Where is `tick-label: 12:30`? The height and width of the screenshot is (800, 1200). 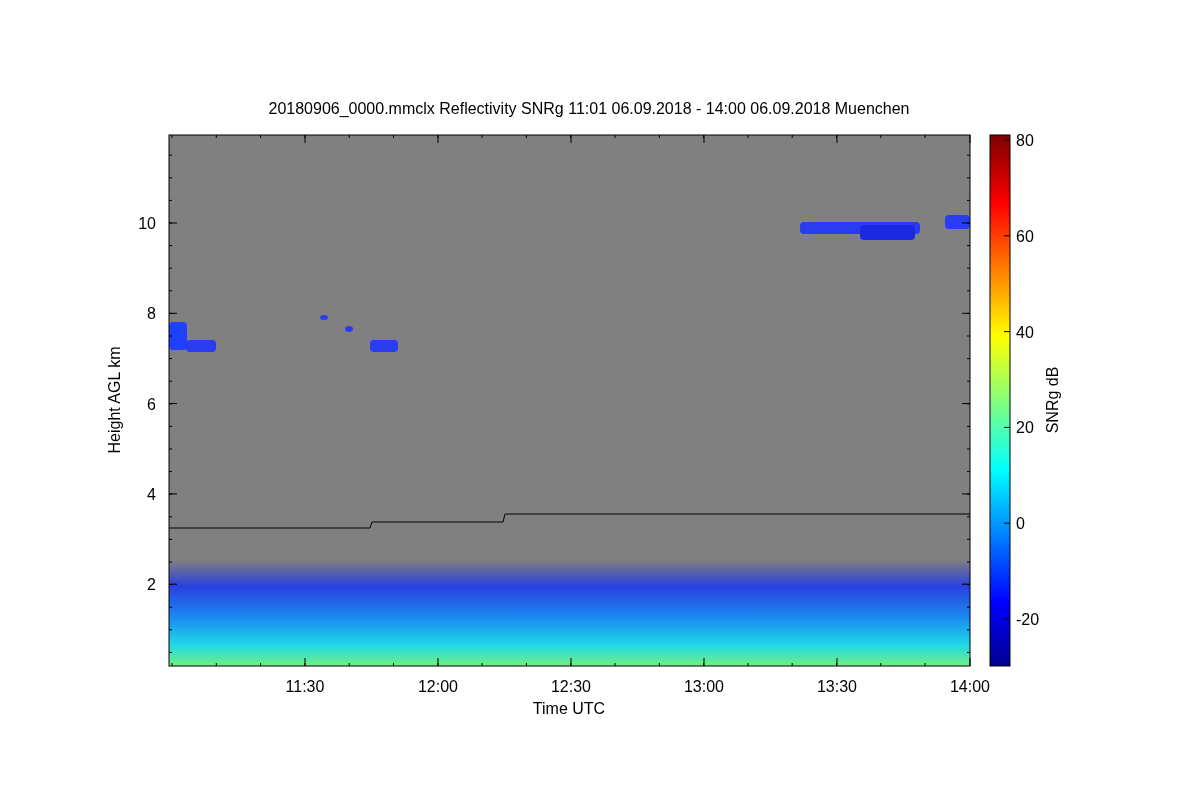 tick-label: 12:30 is located at coordinates (571, 686).